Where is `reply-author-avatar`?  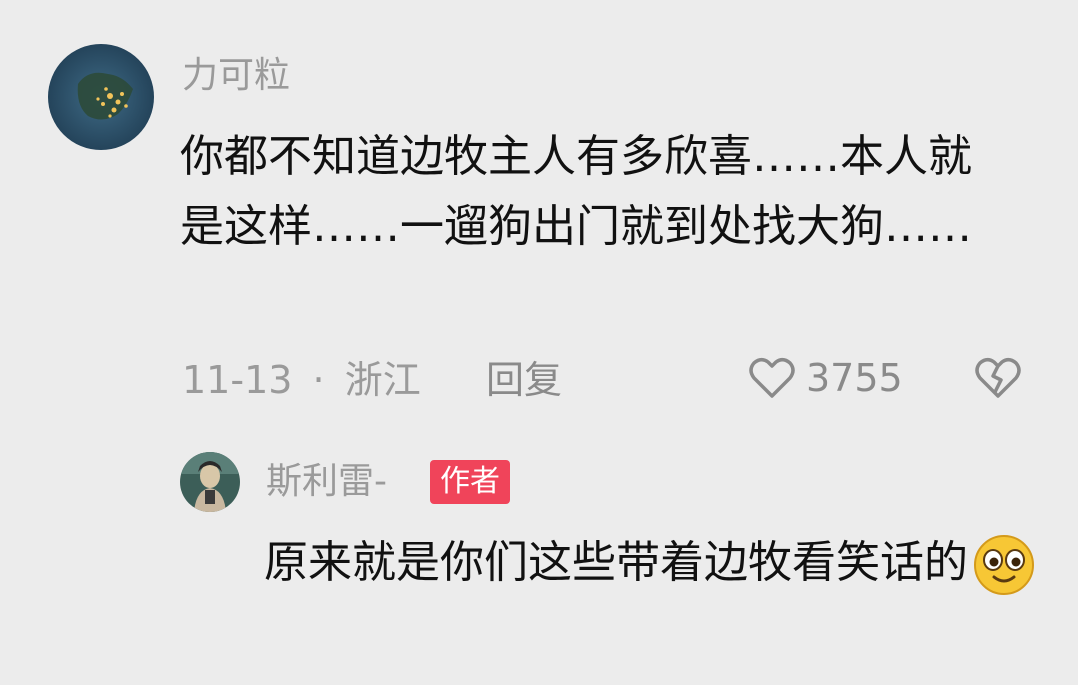
reply-author-avatar is located at coordinates (210, 482).